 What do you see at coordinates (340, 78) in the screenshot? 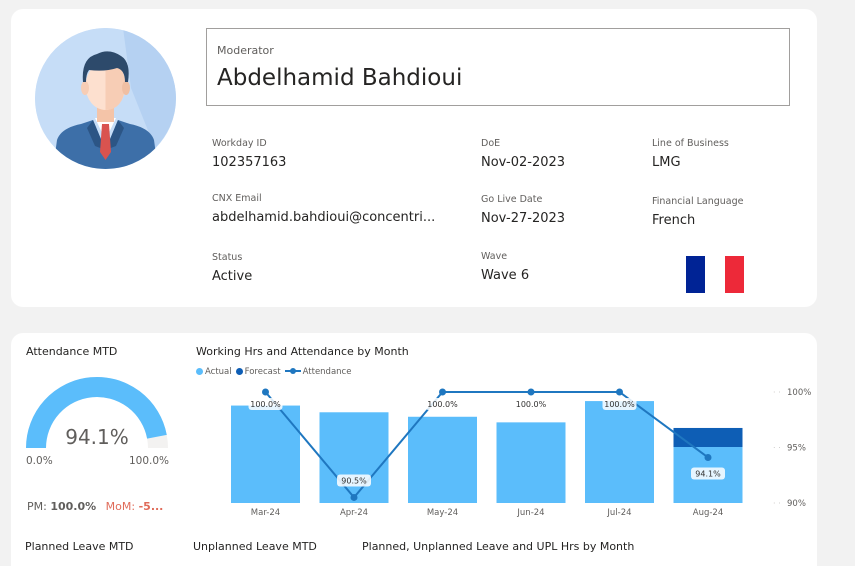
I see `employee-name: Abdelhamid Bahdioui` at bounding box center [340, 78].